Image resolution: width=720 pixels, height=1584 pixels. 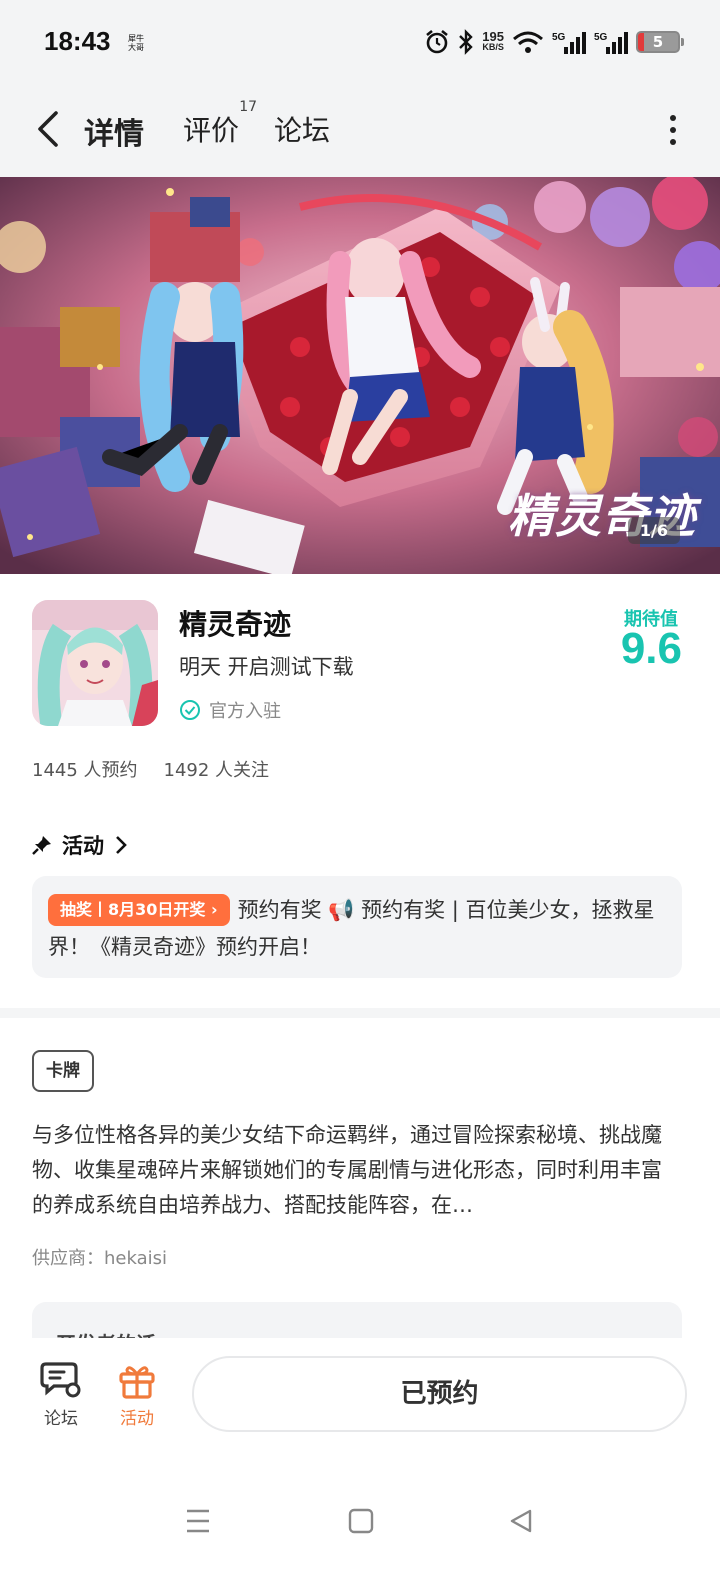 What do you see at coordinates (137, 1382) in the screenshot?
I see `gift-icon` at bounding box center [137, 1382].